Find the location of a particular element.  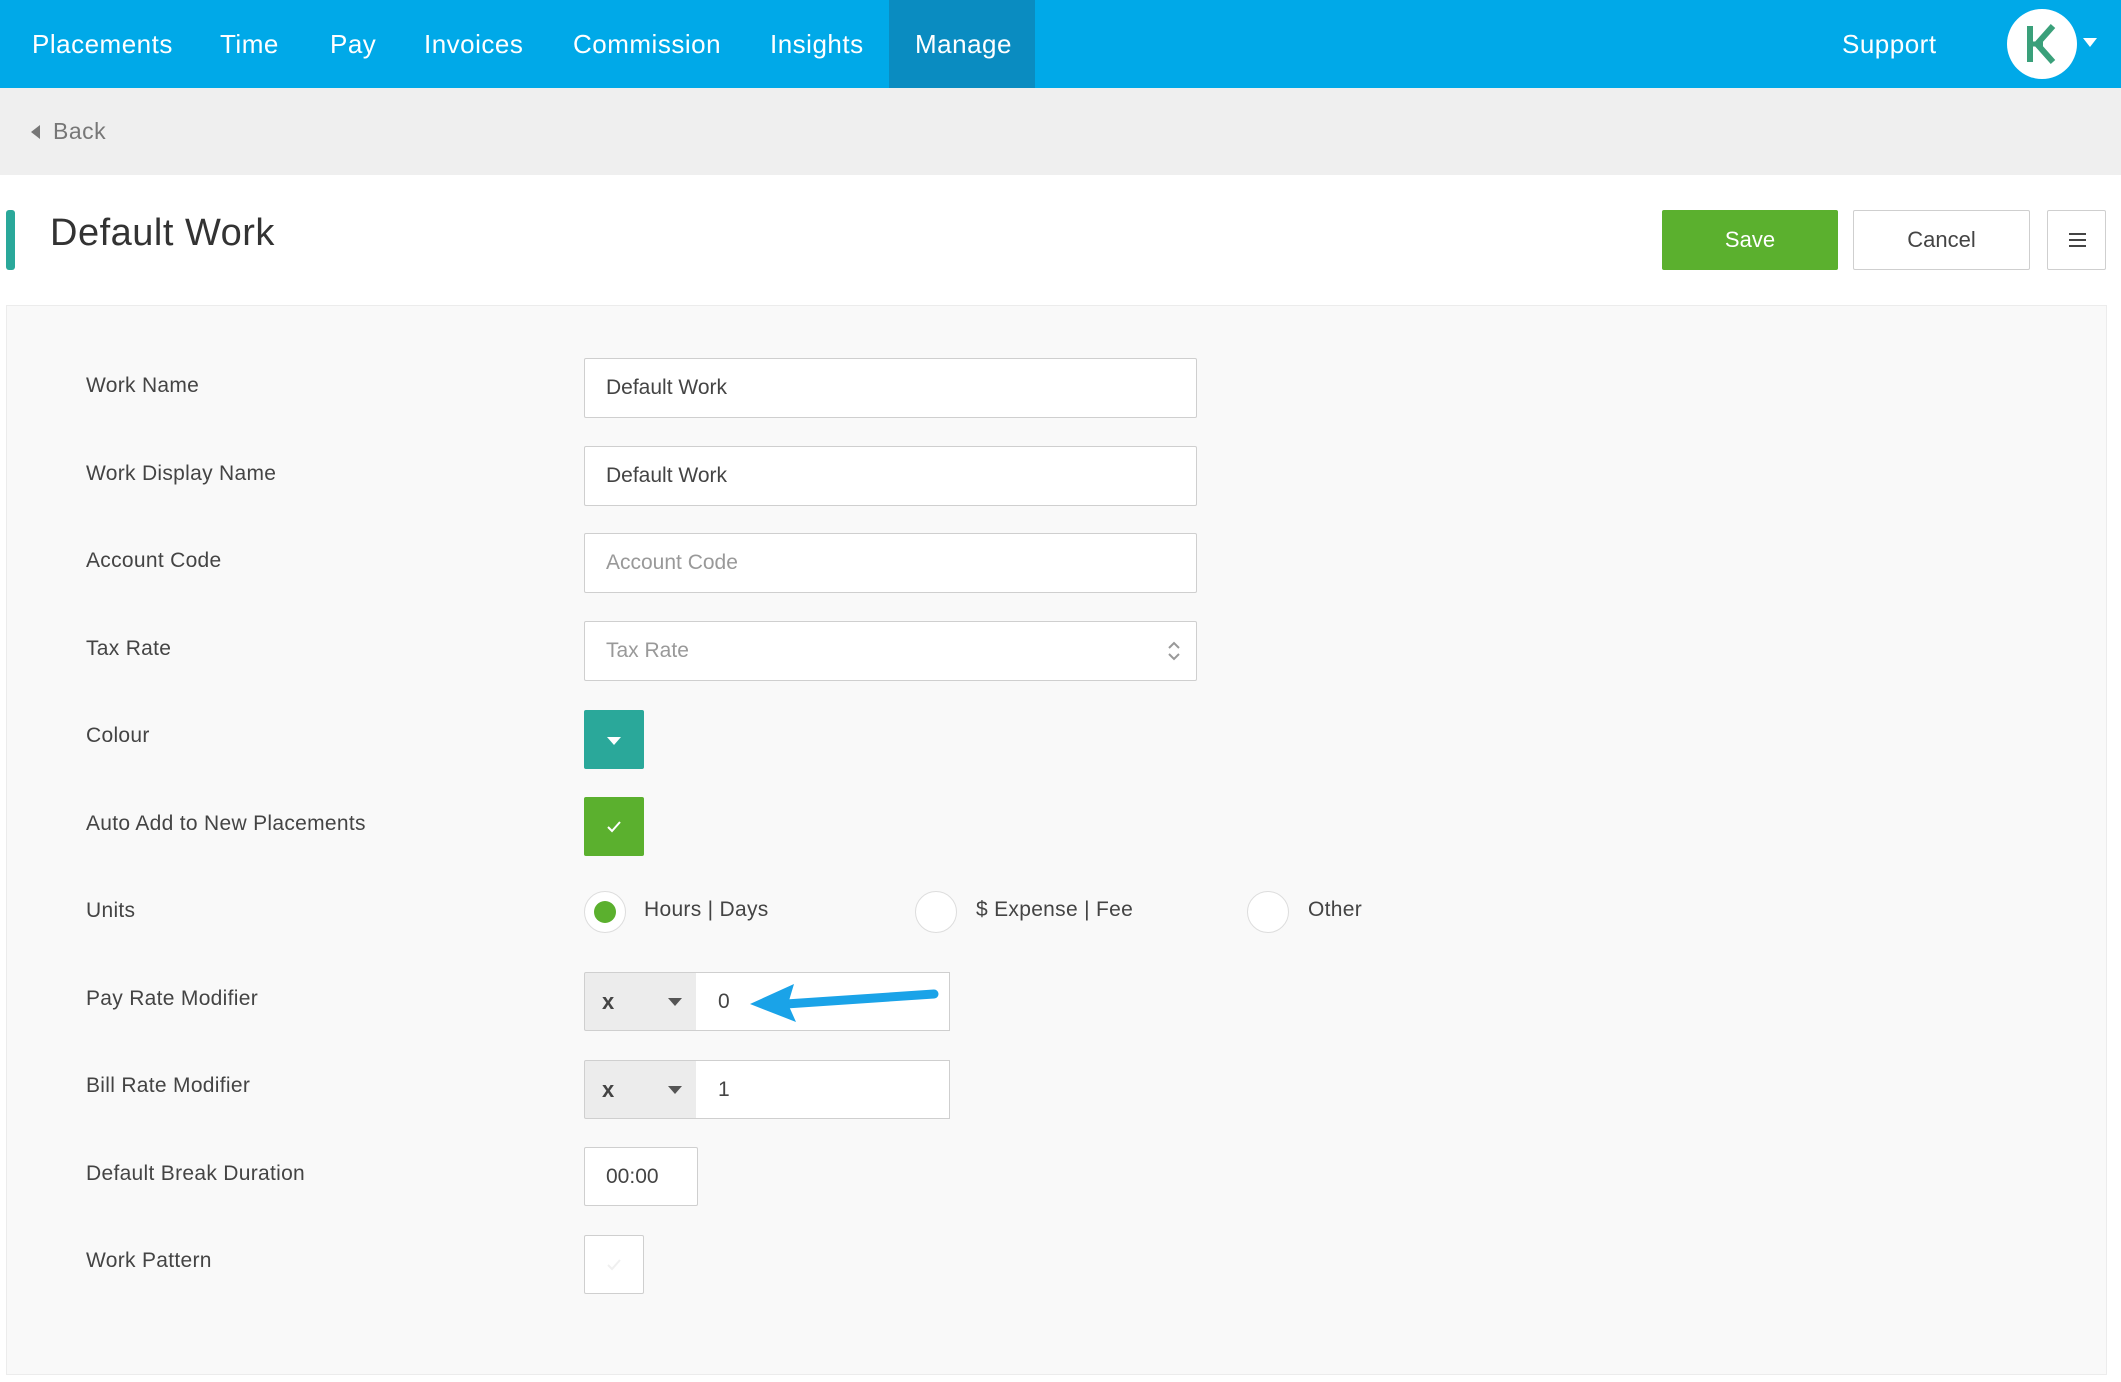

annotation-arrow-icon is located at coordinates (844, 1003).